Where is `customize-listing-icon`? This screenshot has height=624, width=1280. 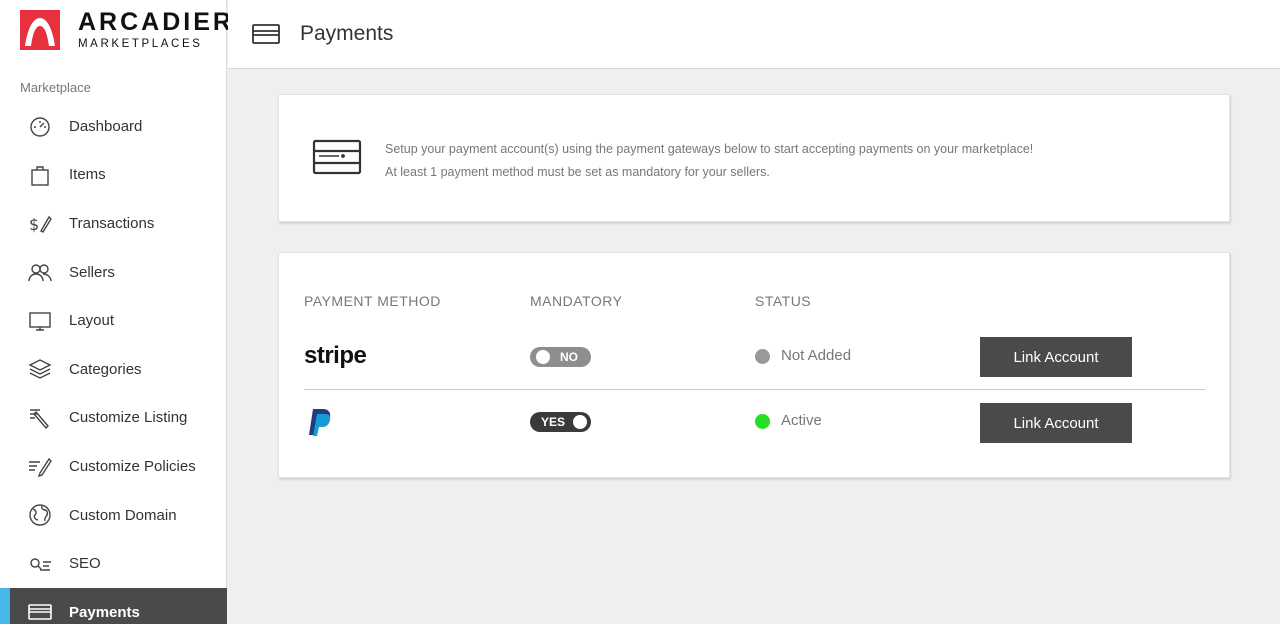 customize-listing-icon is located at coordinates (40, 418).